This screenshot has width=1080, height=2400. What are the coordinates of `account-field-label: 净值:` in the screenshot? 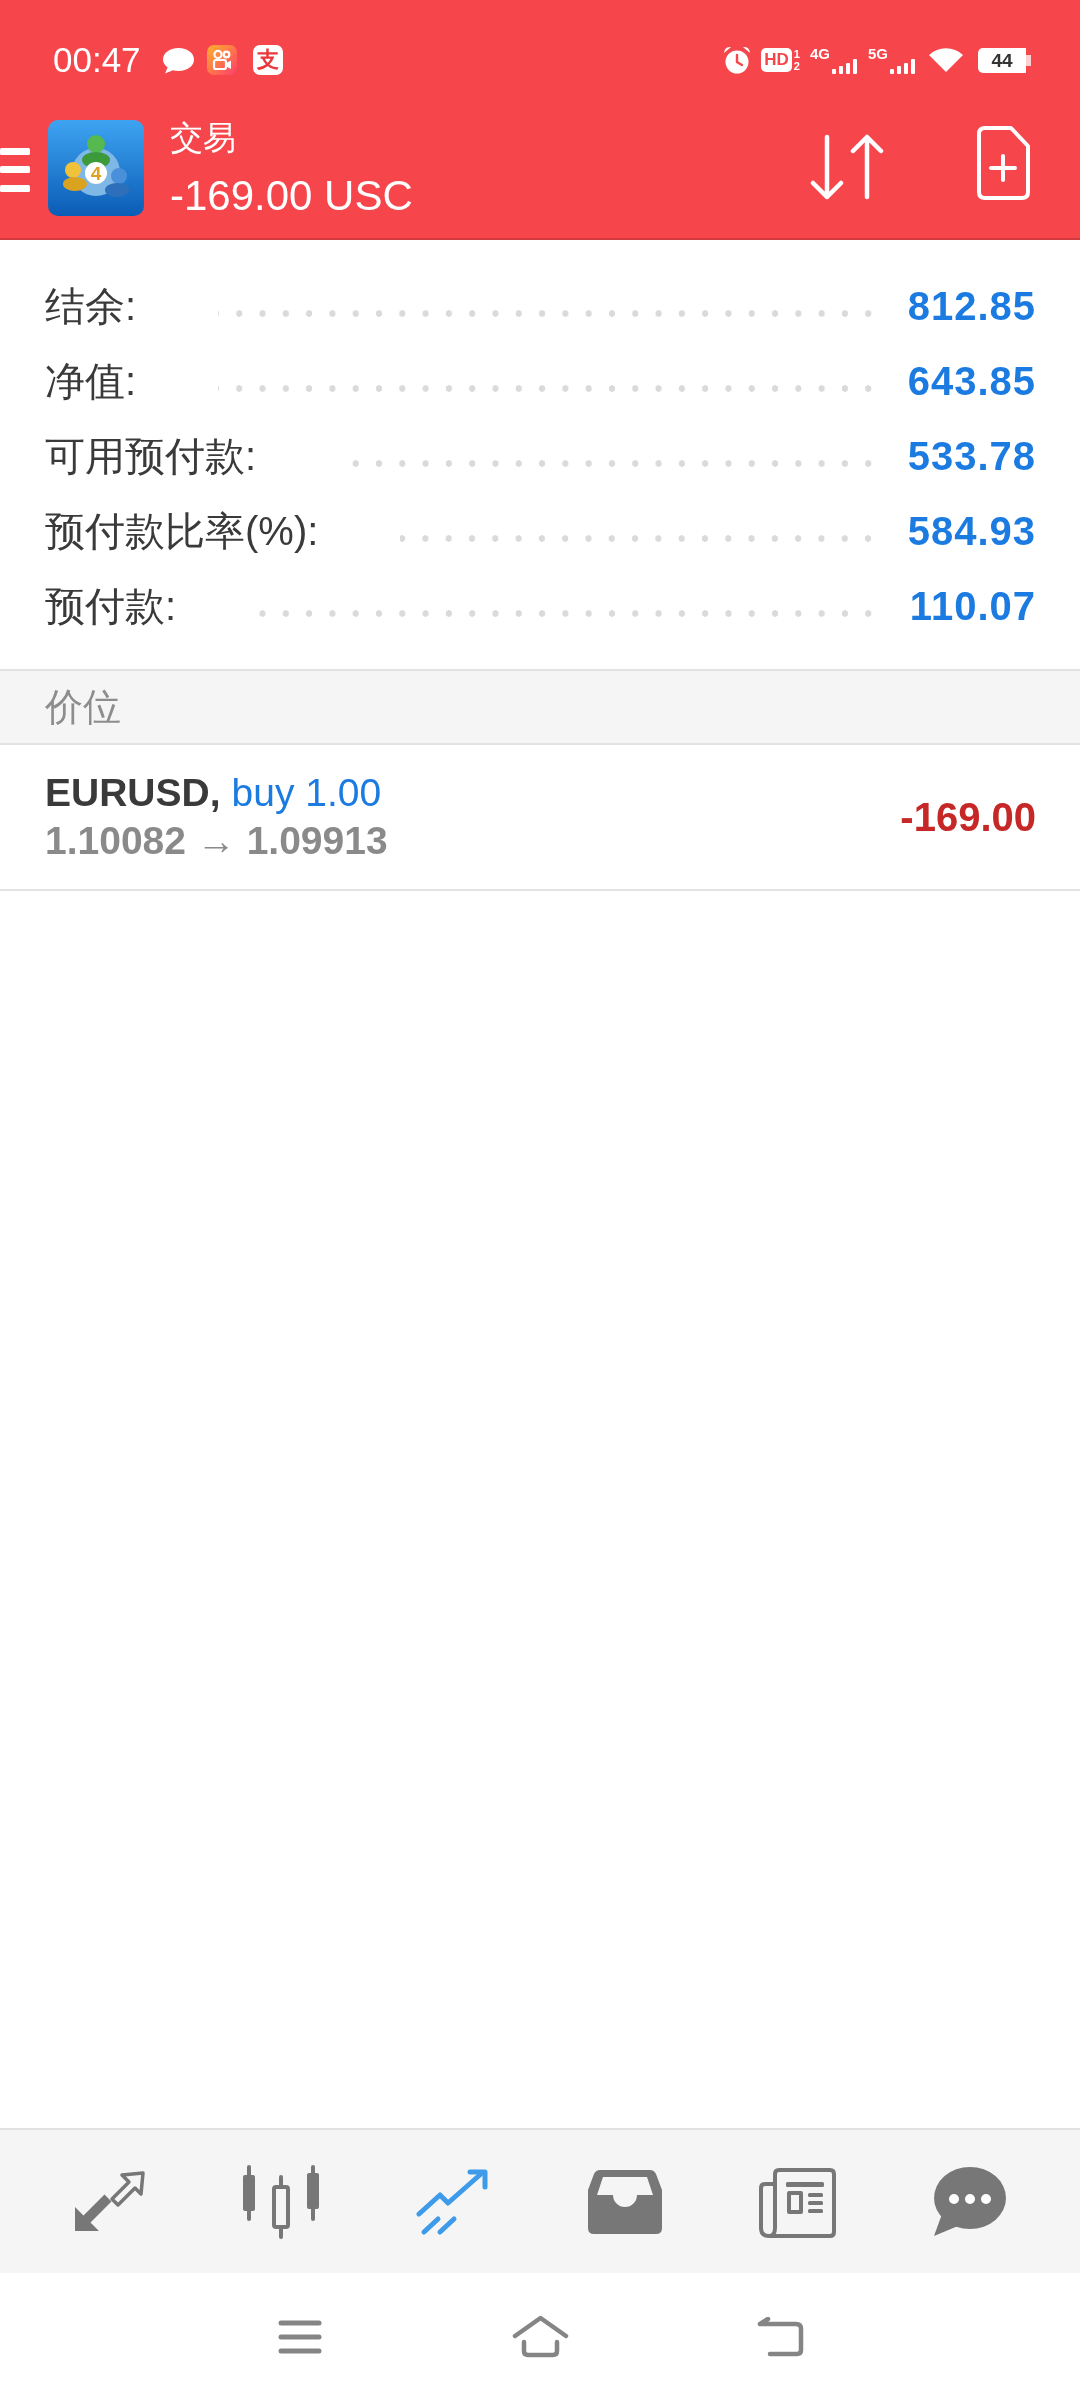 It's located at (91, 381).